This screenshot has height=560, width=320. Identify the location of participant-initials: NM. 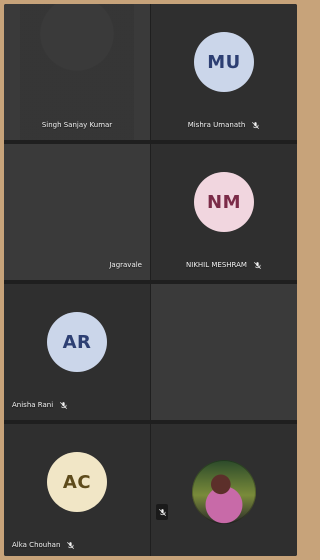
(224, 202).